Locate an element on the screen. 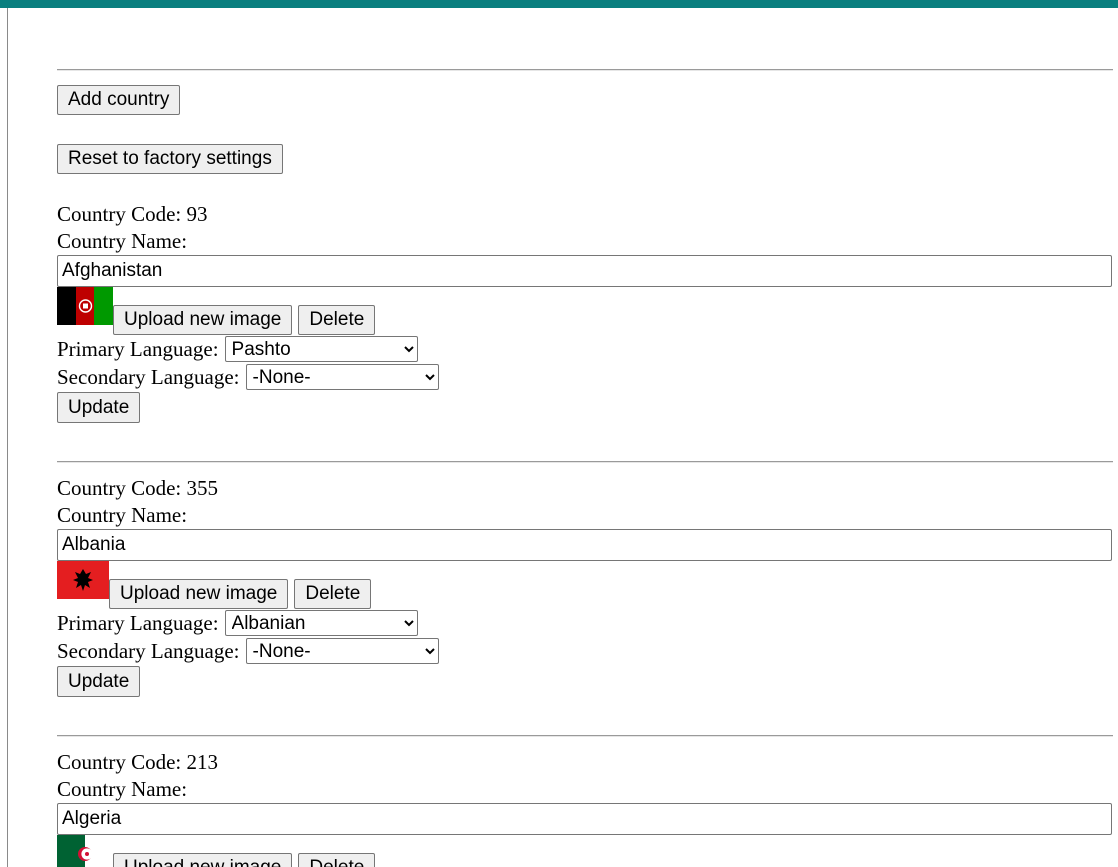  country-code-value: 213 is located at coordinates (202, 762).